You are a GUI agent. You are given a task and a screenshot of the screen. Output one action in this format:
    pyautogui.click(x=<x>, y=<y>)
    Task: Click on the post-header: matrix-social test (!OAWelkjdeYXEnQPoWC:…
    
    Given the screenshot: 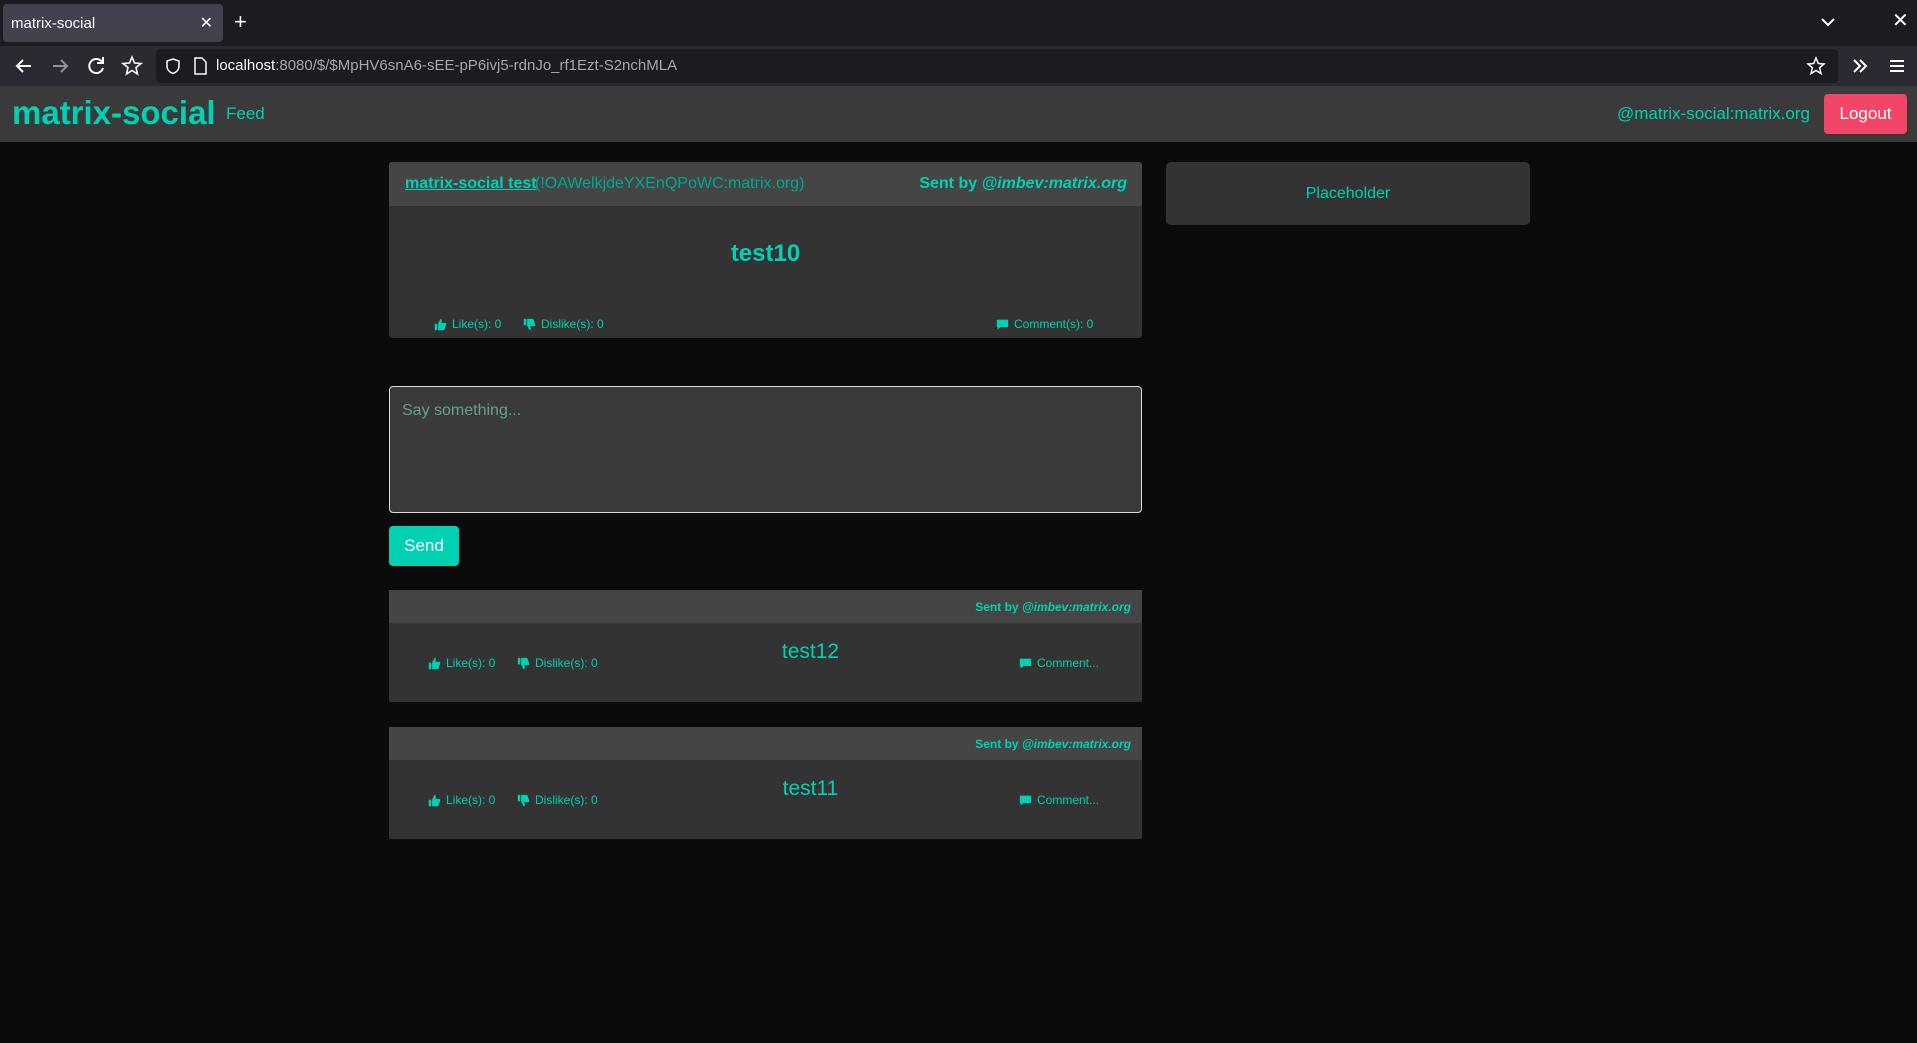 What is the action you would take?
    pyautogui.click(x=765, y=184)
    